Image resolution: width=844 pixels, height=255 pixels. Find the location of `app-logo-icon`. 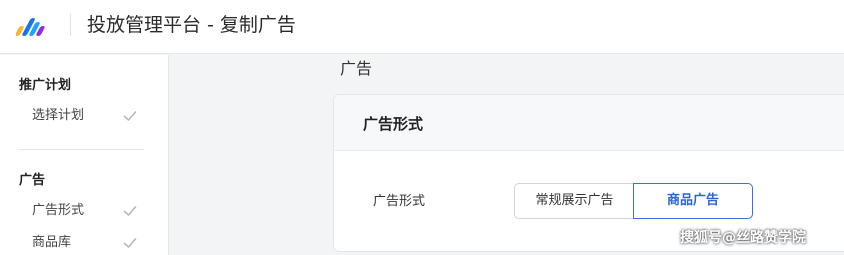

app-logo-icon is located at coordinates (30, 27).